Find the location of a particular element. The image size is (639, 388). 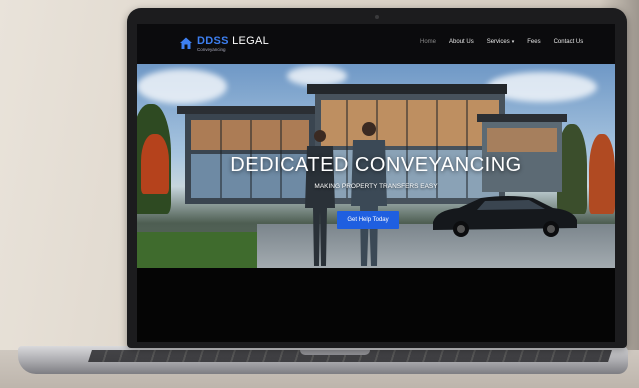

hero-title: DEDICATED CONVEYANCING is located at coordinates (376, 165).